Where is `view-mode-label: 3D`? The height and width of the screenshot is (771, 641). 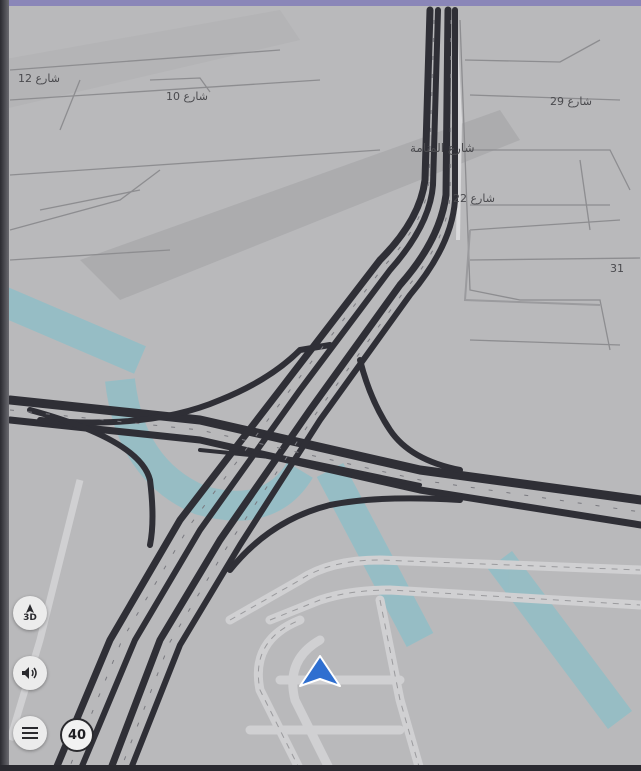
view-mode-label: 3D is located at coordinates (30, 617).